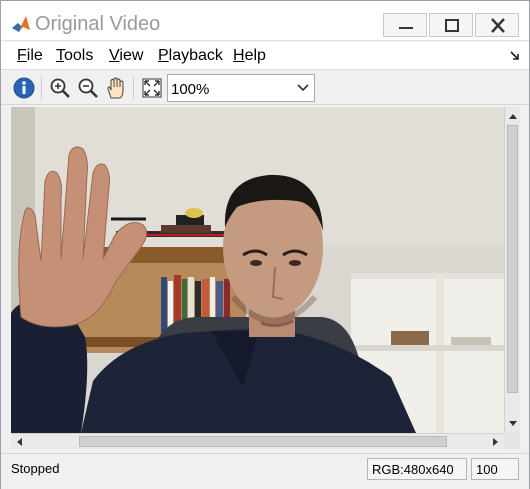 The width and height of the screenshot is (530, 489). Describe the element at coordinates (126, 56) in the screenshot. I see `menu-view: View` at that location.